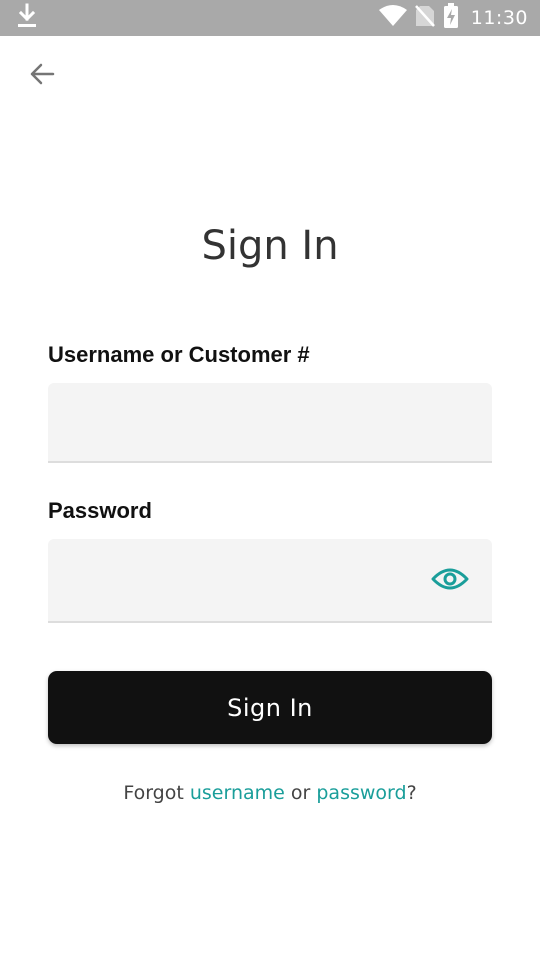  Describe the element at coordinates (361, 793) in the screenshot. I see `forgot-password-link: password` at that location.